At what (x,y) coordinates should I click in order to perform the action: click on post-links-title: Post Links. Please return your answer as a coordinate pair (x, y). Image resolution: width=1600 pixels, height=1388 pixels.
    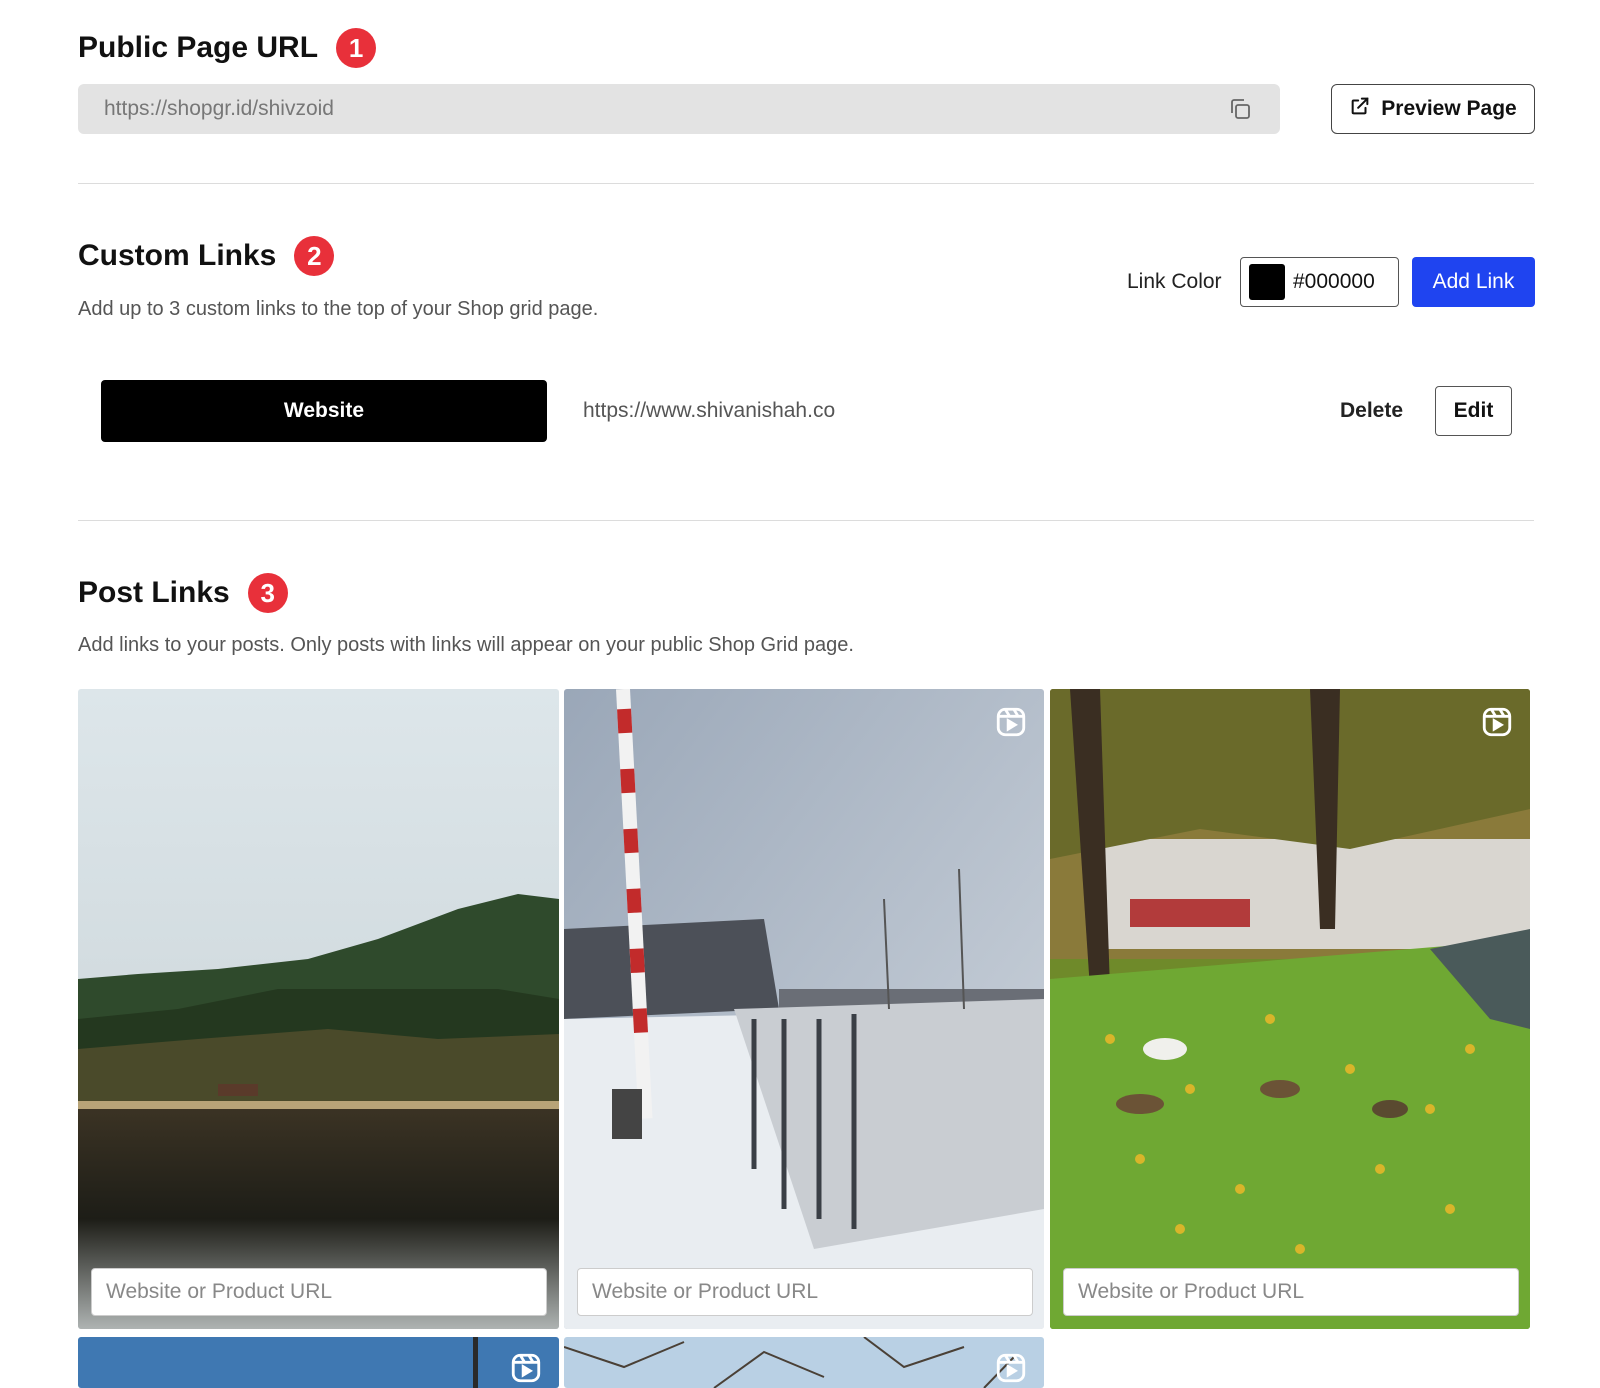
    Looking at the image, I should click on (154, 592).